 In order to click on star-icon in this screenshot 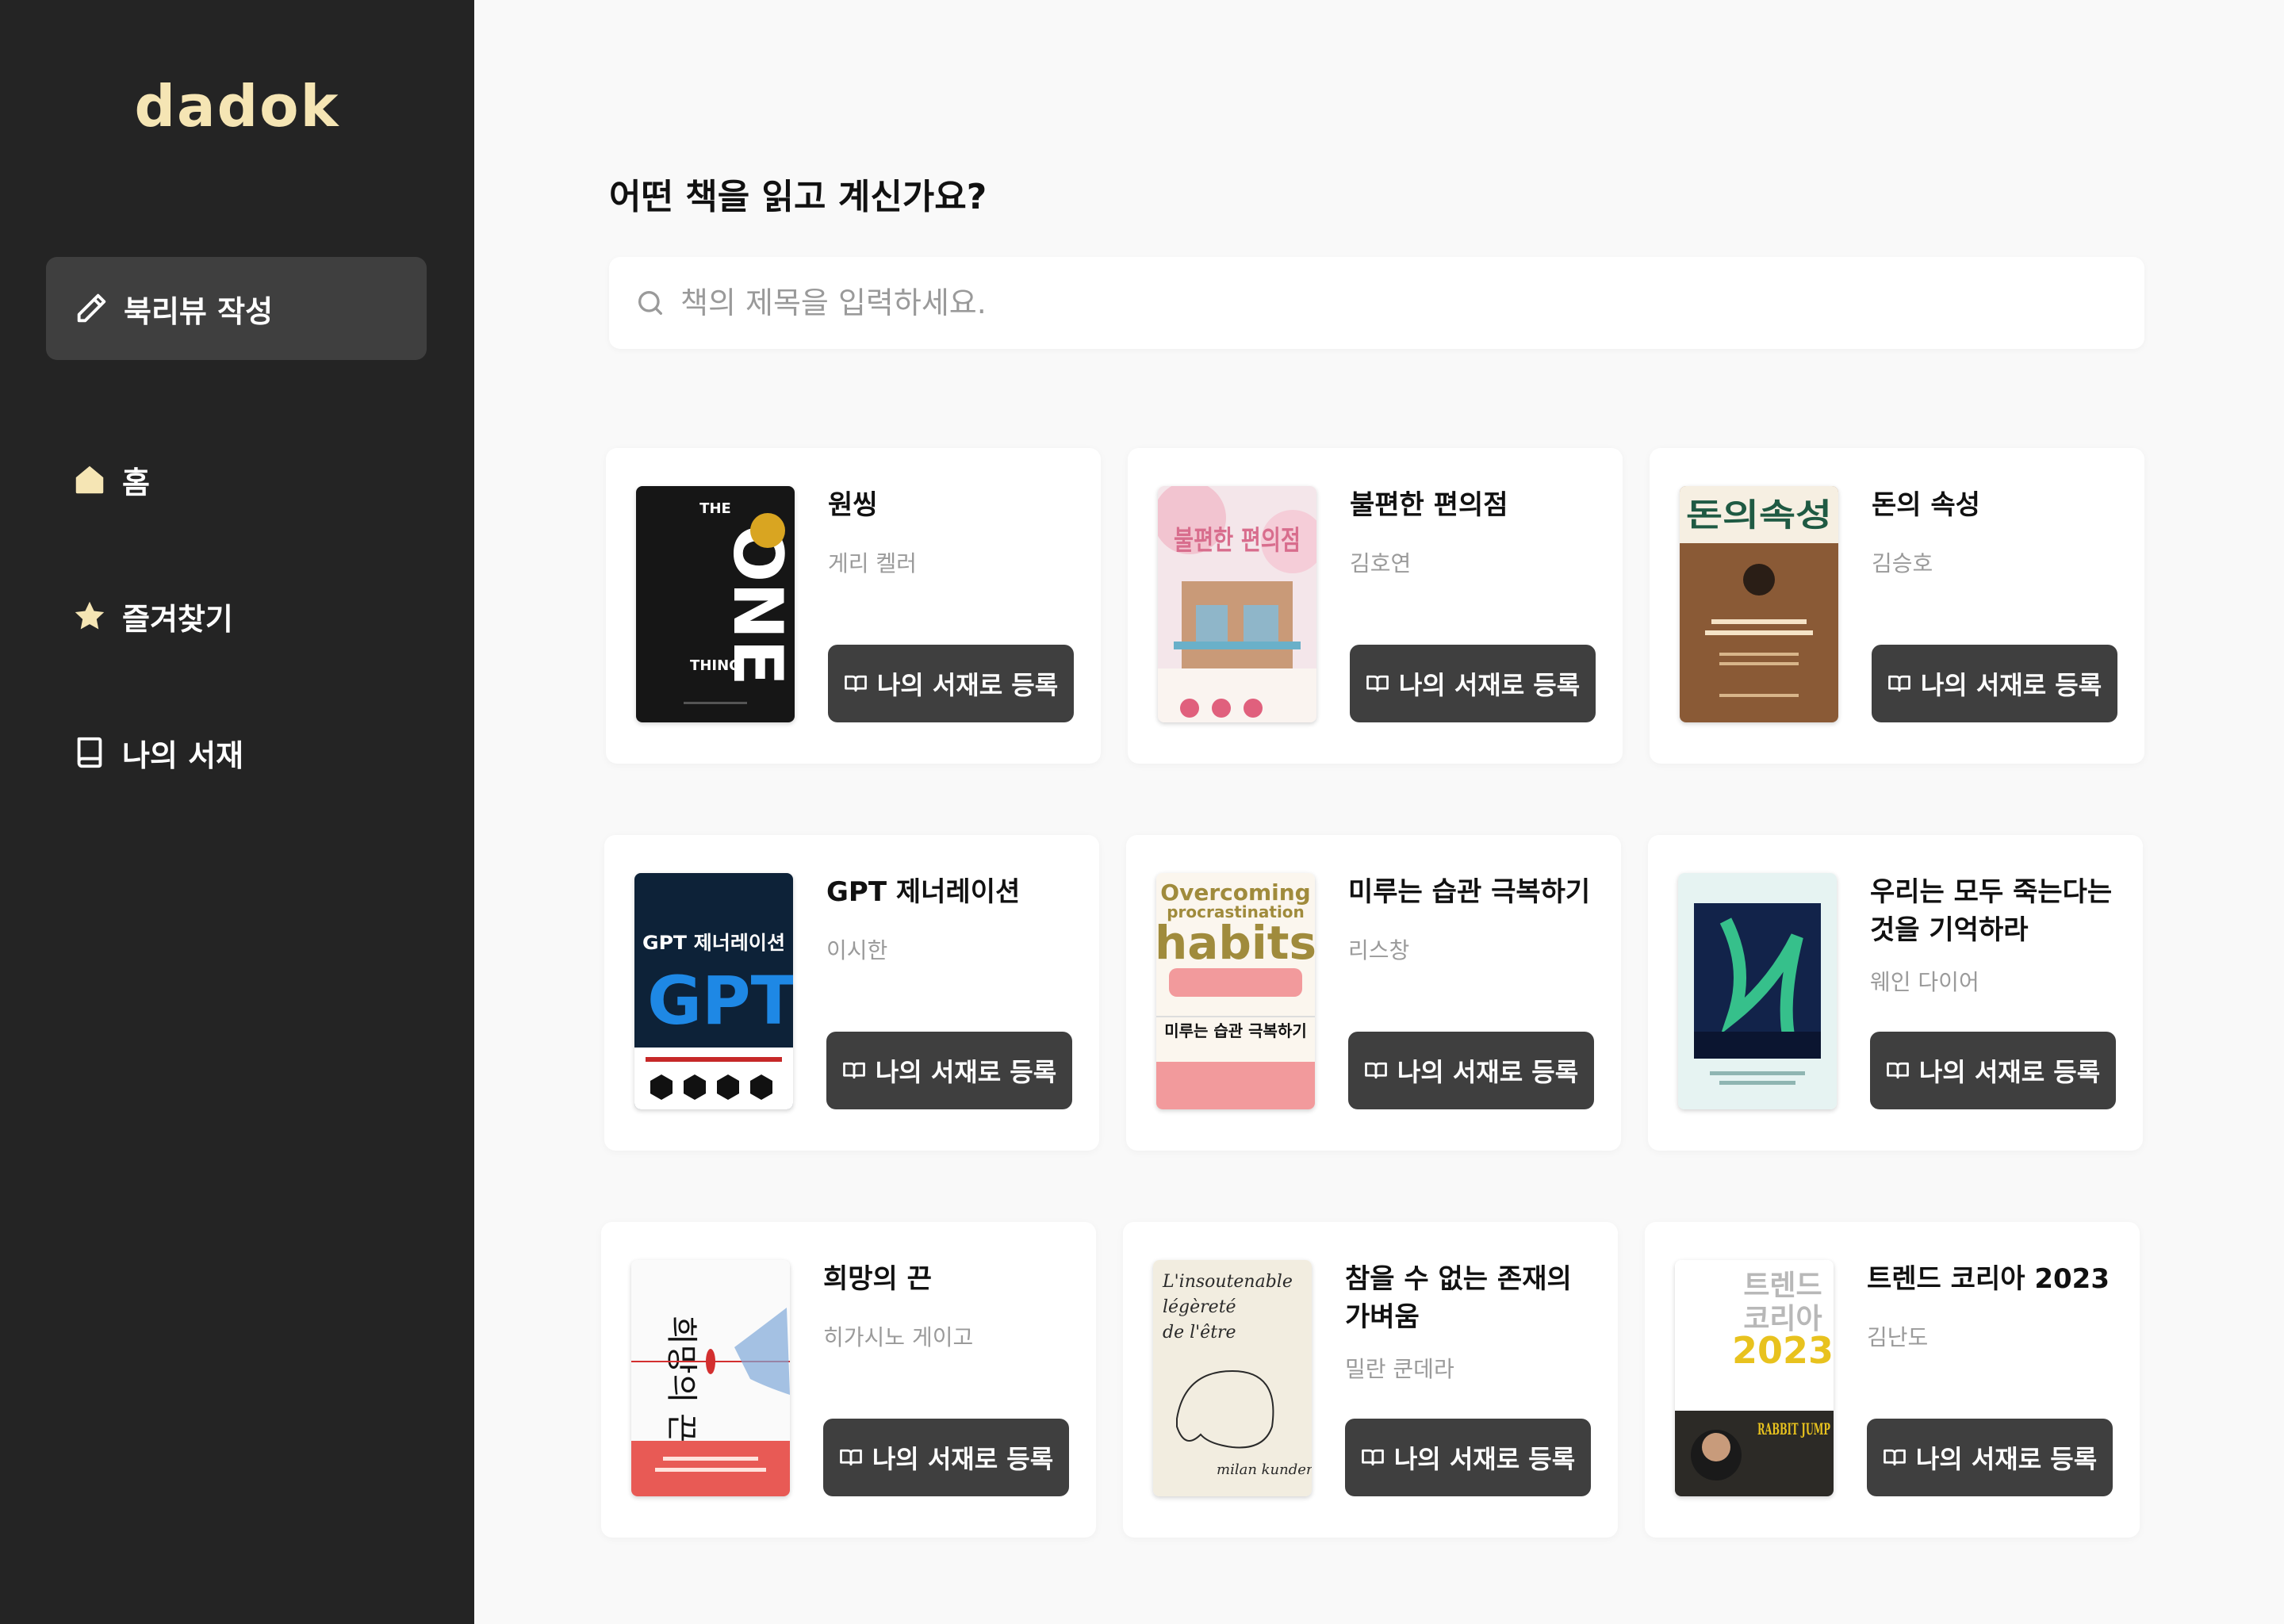, I will do `click(89, 616)`.